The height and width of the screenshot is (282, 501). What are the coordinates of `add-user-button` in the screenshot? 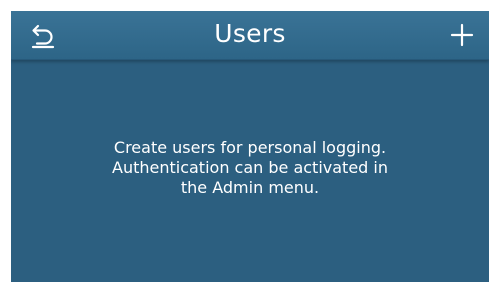 It's located at (462, 35).